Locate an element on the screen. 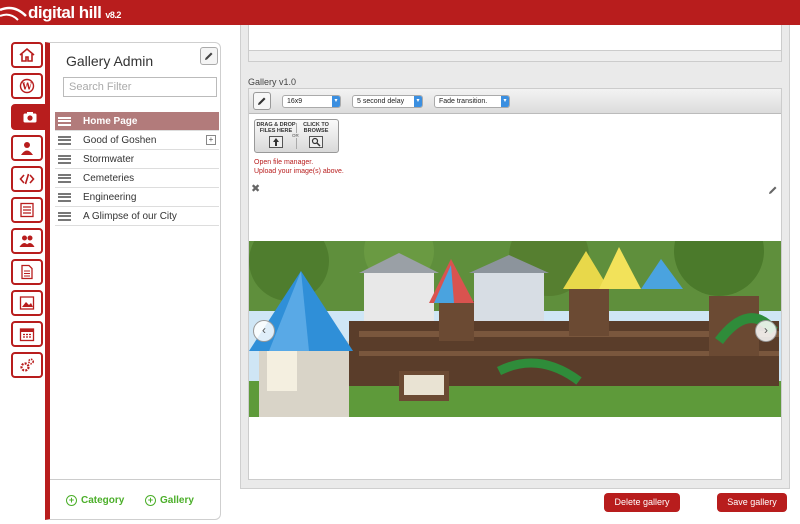 The image size is (800, 524). add-gallery-button: + Gallery is located at coordinates (169, 500).